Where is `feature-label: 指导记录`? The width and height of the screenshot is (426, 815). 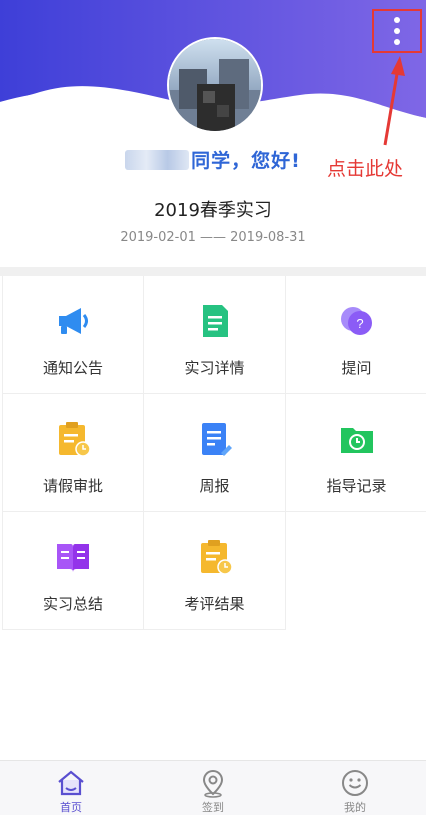 feature-label: 指导记录 is located at coordinates (356, 486).